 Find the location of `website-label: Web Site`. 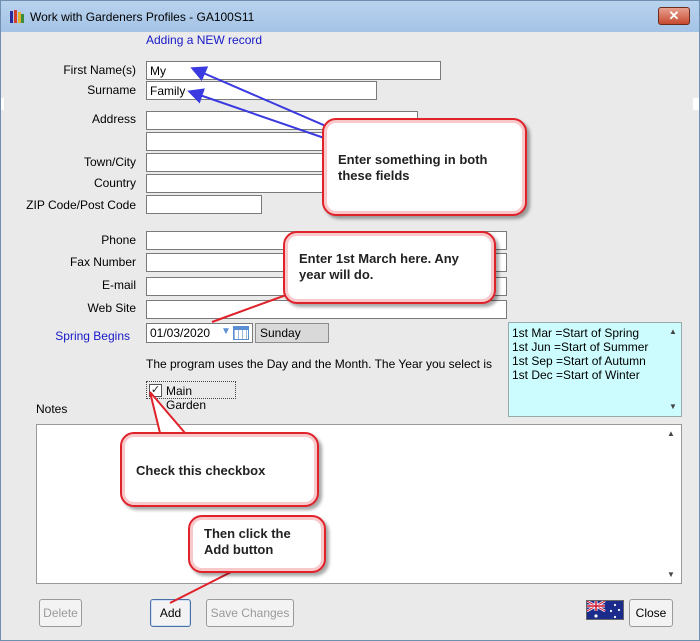

website-label: Web Site is located at coordinates (111, 308).